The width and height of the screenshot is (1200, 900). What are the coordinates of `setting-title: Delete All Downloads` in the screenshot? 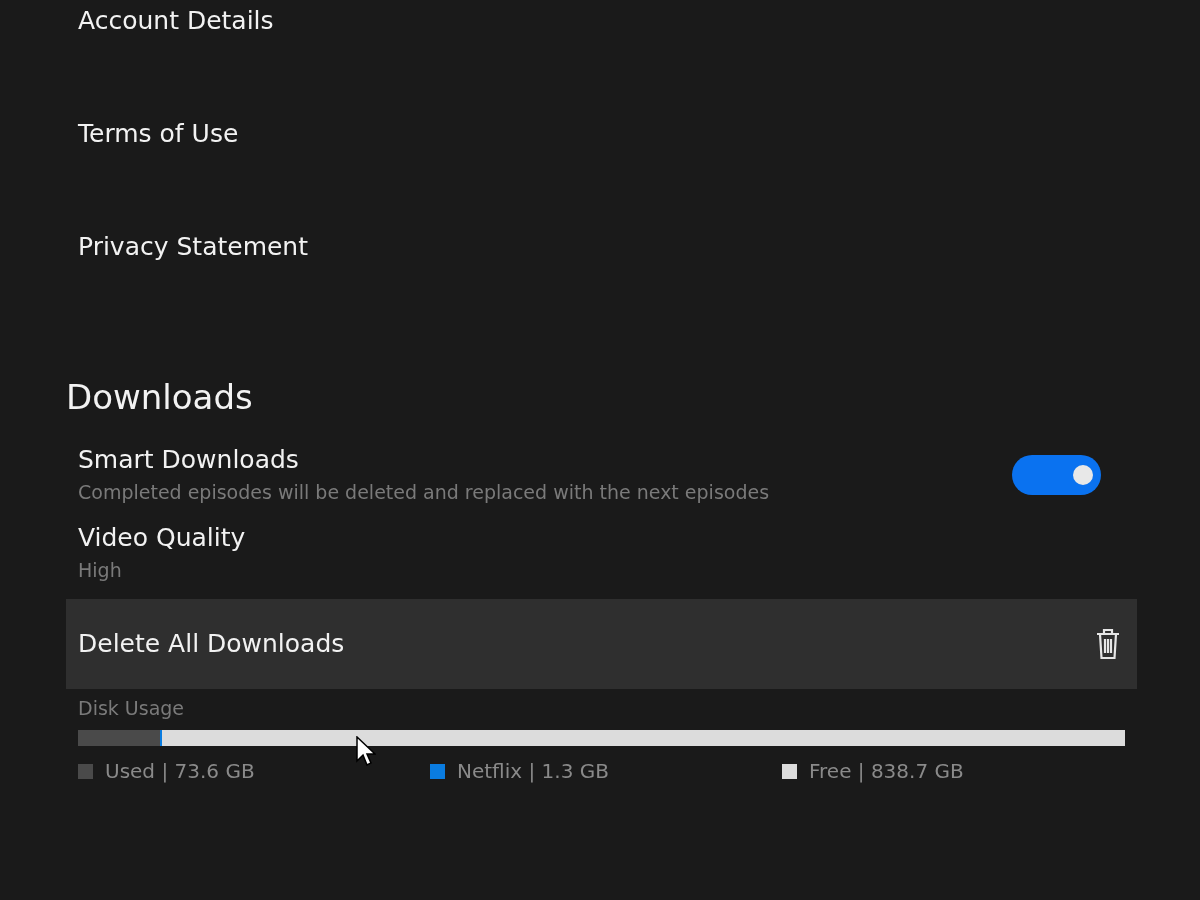 It's located at (211, 644).